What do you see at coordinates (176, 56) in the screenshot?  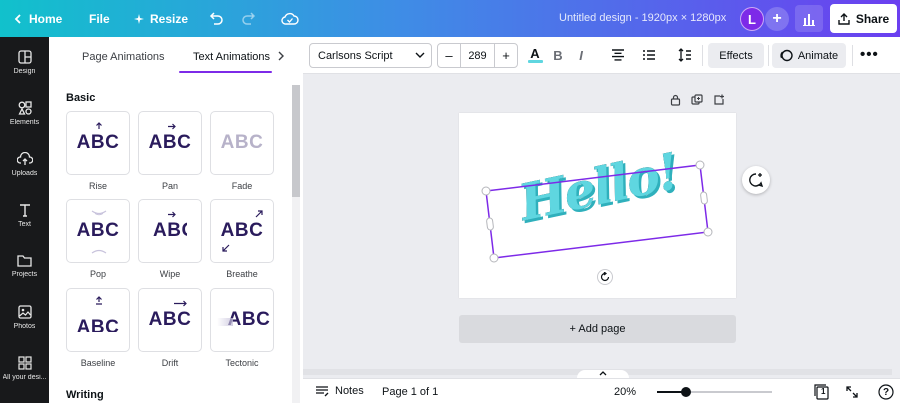 I see `panel-tabs: Page Animations Text Animations` at bounding box center [176, 56].